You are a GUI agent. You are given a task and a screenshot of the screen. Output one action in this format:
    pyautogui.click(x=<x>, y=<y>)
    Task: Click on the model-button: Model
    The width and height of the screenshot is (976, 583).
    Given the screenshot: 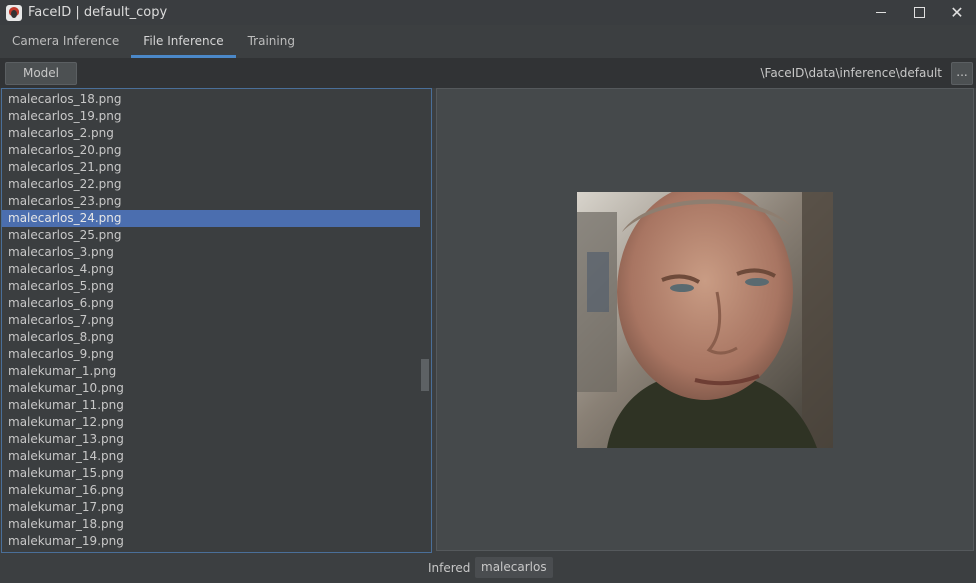 What is the action you would take?
    pyautogui.click(x=41, y=73)
    